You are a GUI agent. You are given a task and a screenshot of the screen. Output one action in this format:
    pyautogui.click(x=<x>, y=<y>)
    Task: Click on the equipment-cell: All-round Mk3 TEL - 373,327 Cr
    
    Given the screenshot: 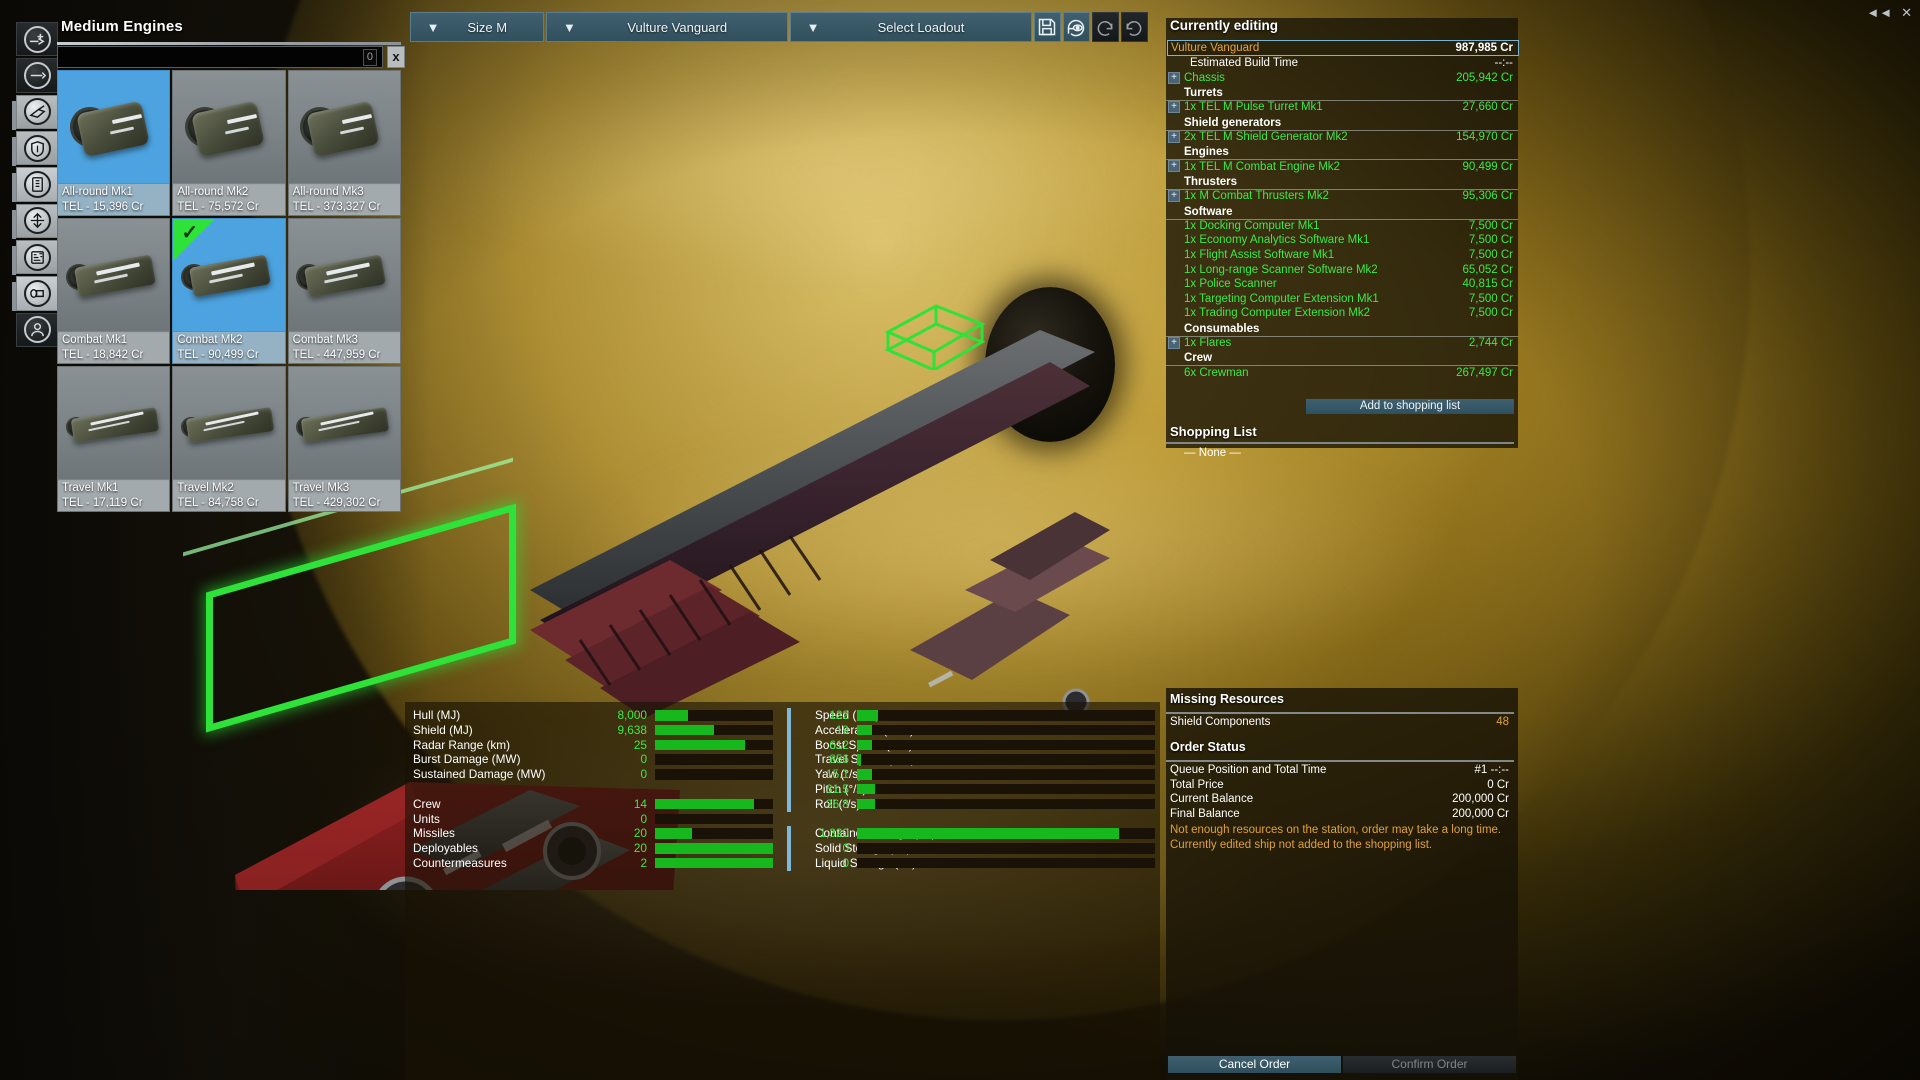 What is the action you would take?
    pyautogui.click(x=344, y=143)
    